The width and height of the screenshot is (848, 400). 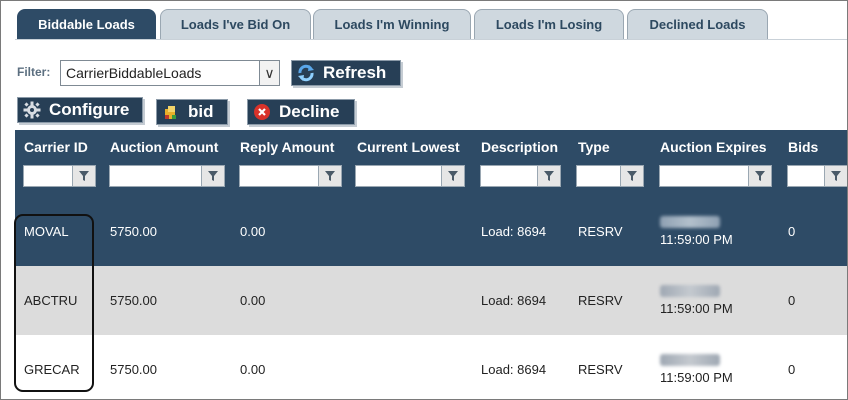 What do you see at coordinates (262, 112) in the screenshot?
I see `decline-icon` at bounding box center [262, 112].